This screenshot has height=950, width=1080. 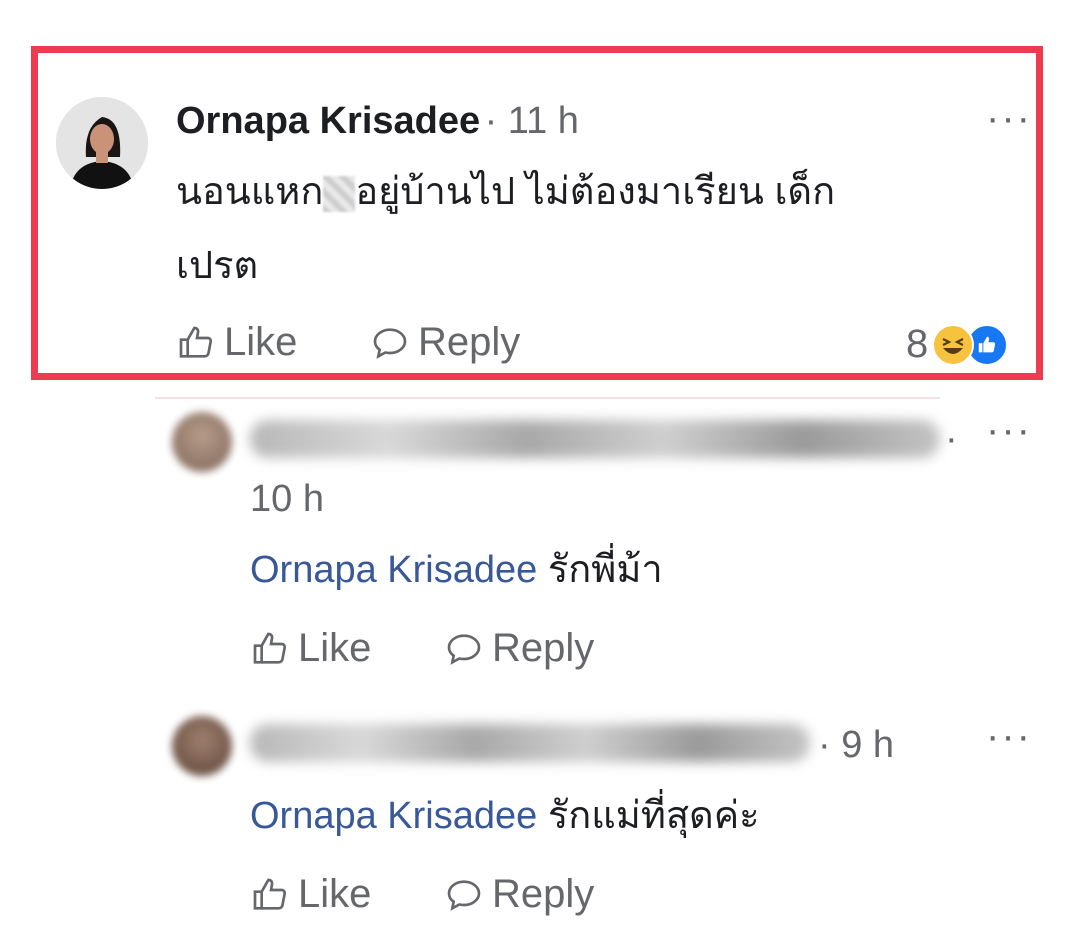 I want to click on reaction-count: 8, so click(x=917, y=344).